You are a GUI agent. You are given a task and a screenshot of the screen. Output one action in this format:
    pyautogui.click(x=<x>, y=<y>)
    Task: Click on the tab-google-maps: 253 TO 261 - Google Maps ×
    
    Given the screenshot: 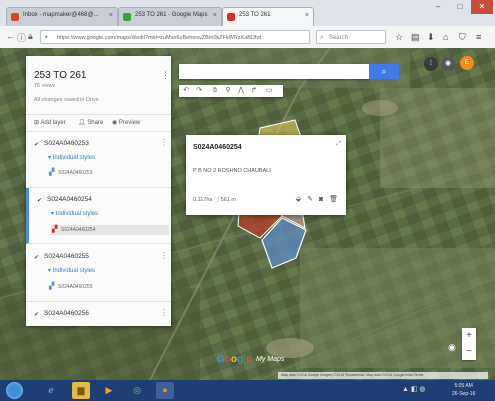 What is the action you would take?
    pyautogui.click(x=170, y=16)
    